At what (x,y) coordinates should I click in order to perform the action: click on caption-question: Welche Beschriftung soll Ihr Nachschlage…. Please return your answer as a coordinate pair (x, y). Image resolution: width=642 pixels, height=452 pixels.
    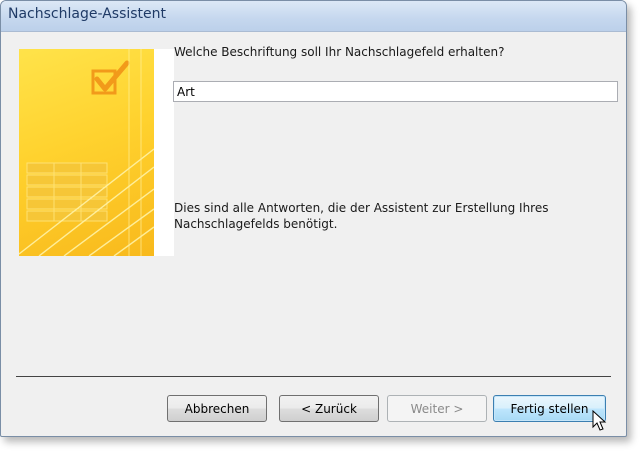
    Looking at the image, I should click on (339, 52).